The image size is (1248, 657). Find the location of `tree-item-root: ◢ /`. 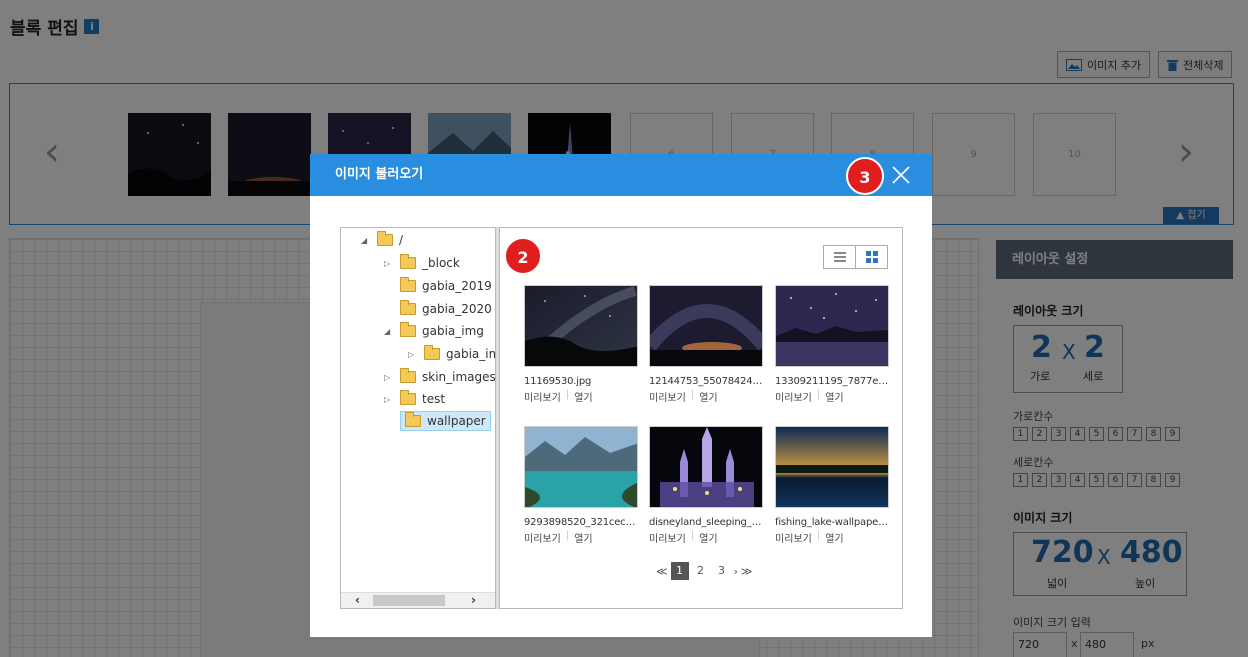

tree-item-root: ◢ / is located at coordinates (382, 239).